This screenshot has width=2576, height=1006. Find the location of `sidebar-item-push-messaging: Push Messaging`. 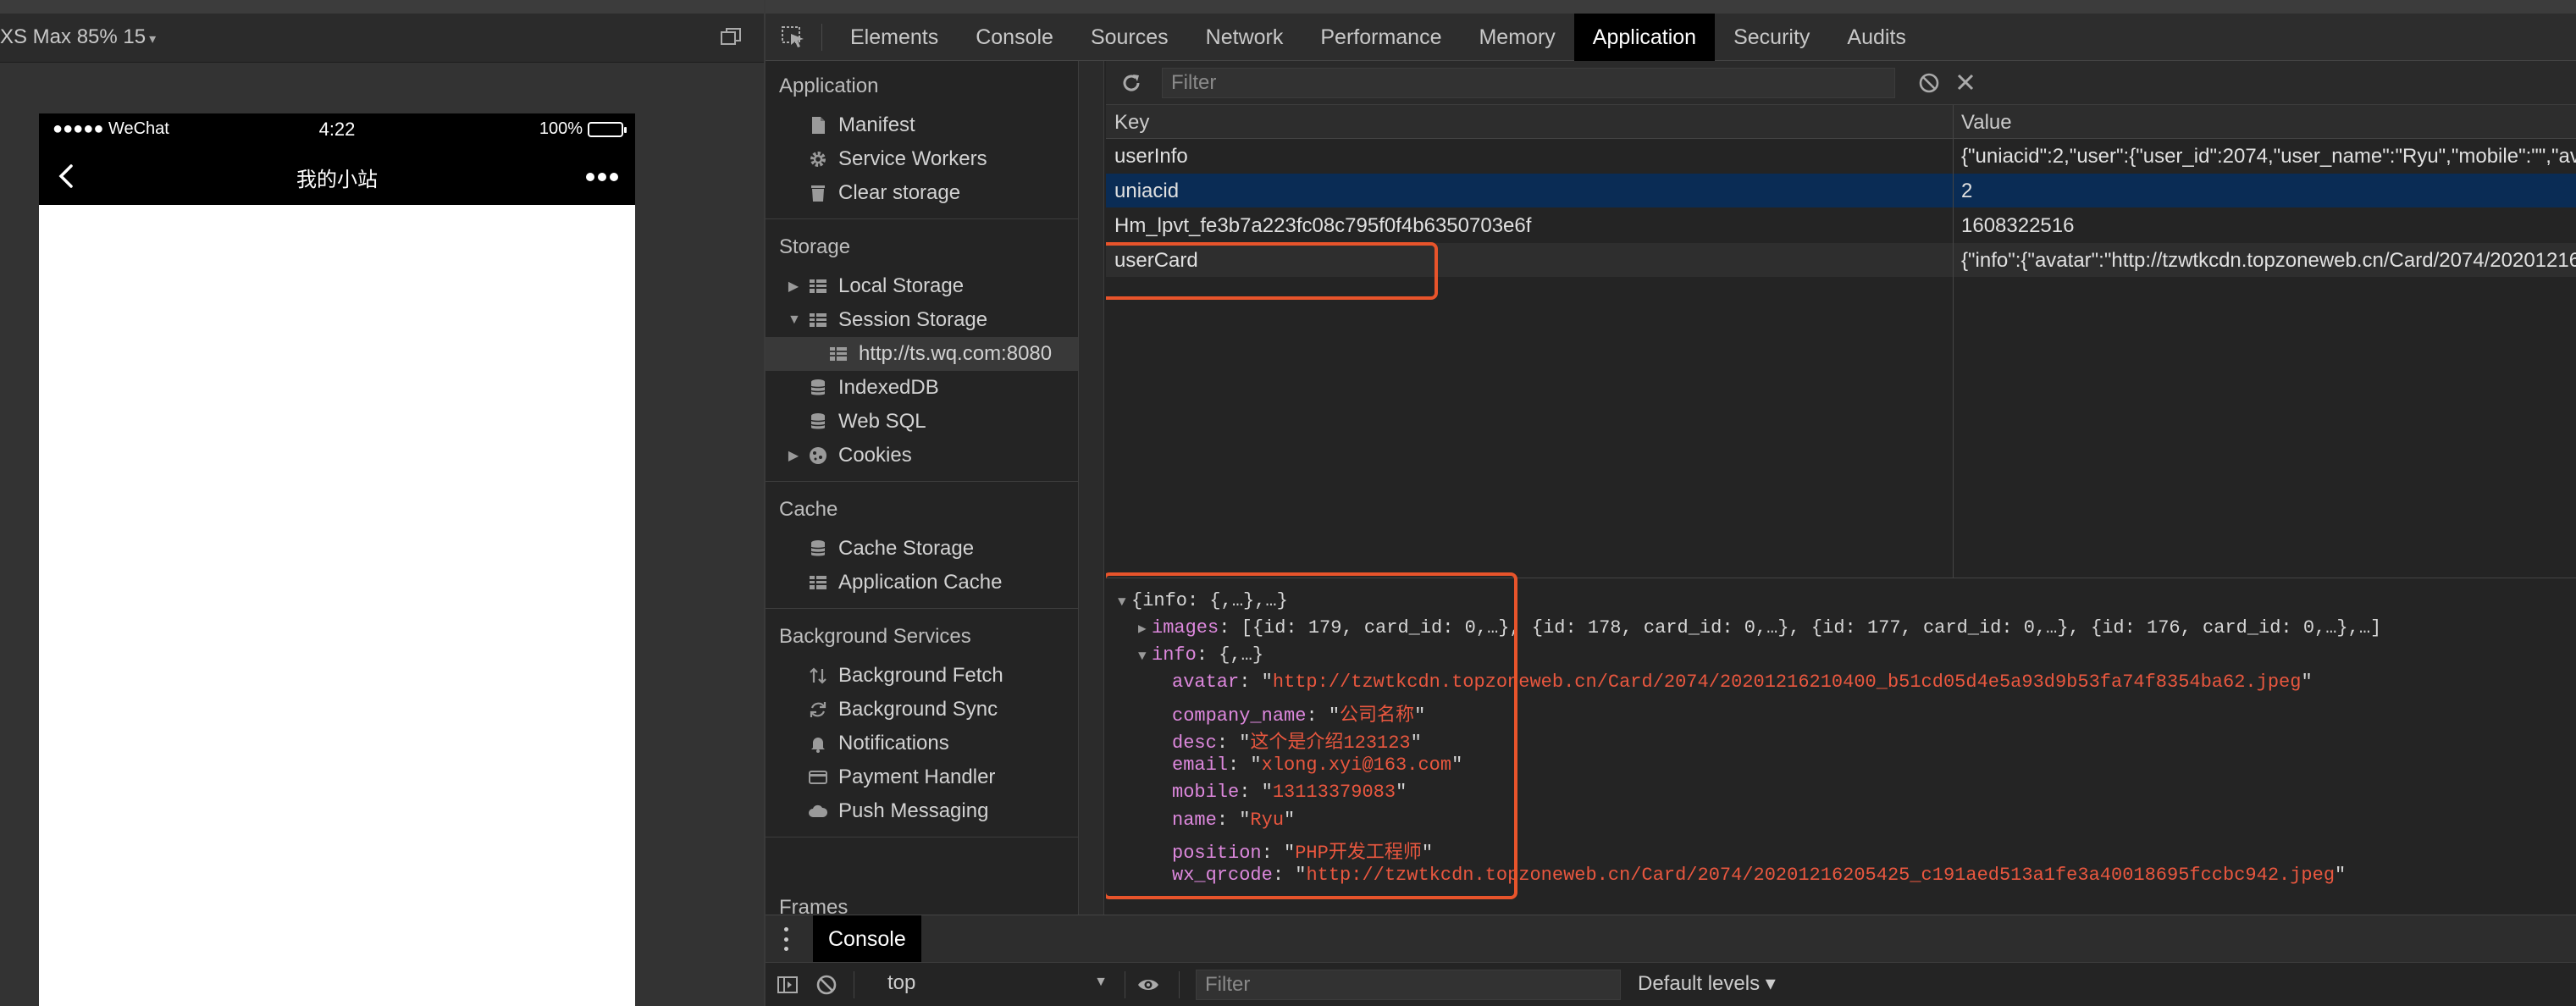

sidebar-item-push-messaging: Push Messaging is located at coordinates (922, 811).